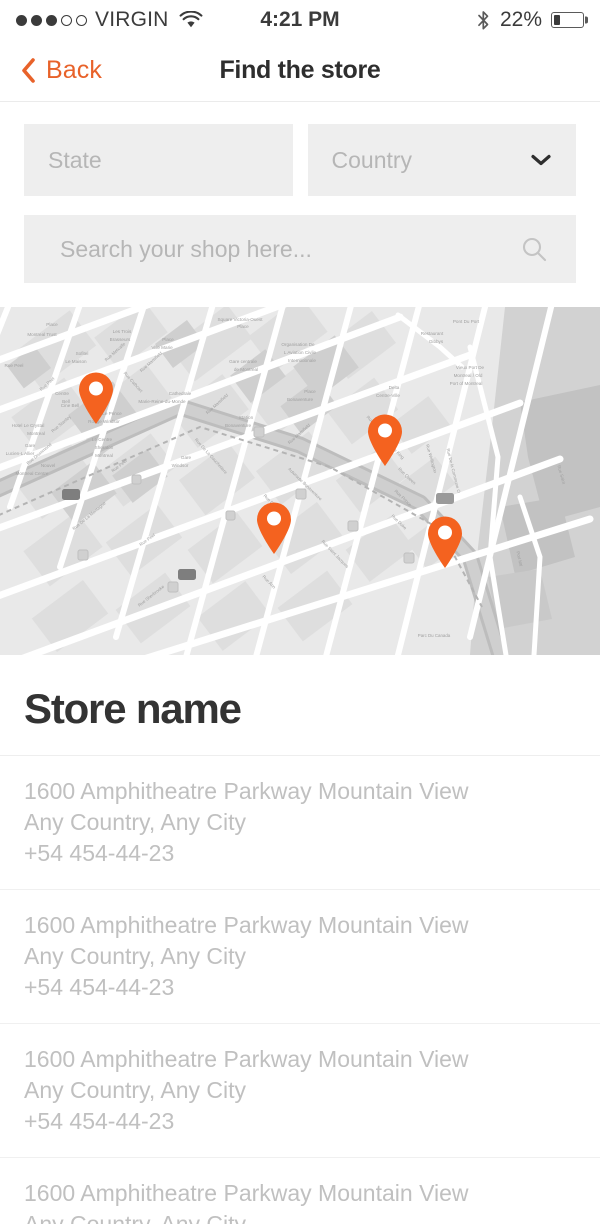 This screenshot has width=600, height=1224. Describe the element at coordinates (76, 361) in the screenshot. I see `map-poi-label: Le Maison` at that location.